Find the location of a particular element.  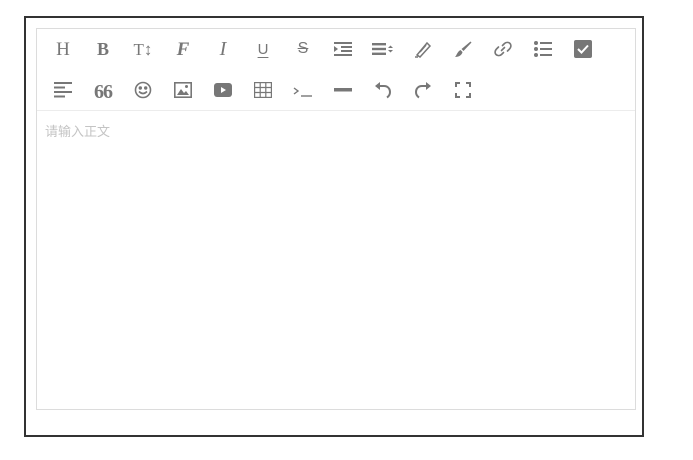

heading-button: H is located at coordinates (63, 49).